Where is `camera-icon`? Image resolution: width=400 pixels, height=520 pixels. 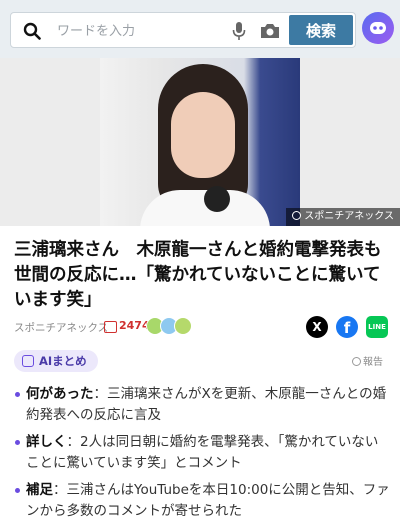
camera-icon is located at coordinates (270, 31).